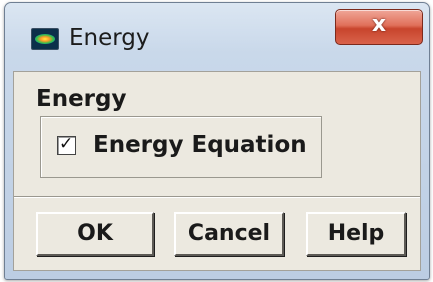 The width and height of the screenshot is (433, 282). I want to click on group-label-energy: Energy, so click(81, 99).